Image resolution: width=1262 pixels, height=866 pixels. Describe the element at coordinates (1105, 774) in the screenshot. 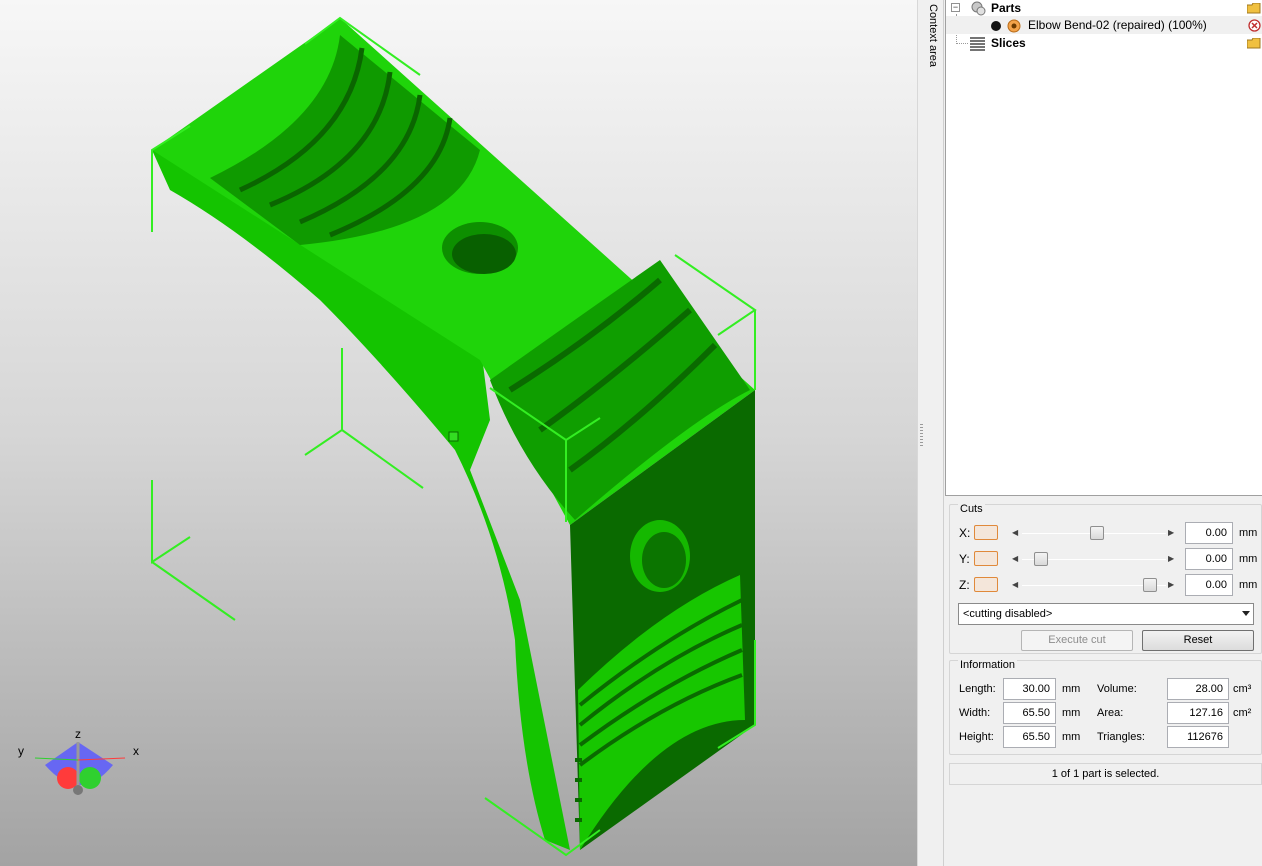

I see `selection-status: 1 of 1 part is selected.` at that location.